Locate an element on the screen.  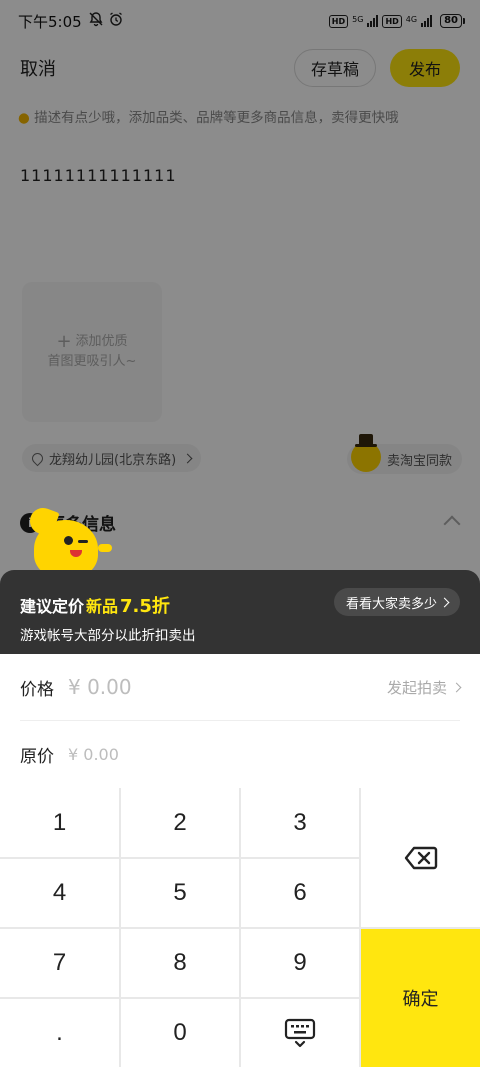
backspace-icon is located at coordinates (421, 858).